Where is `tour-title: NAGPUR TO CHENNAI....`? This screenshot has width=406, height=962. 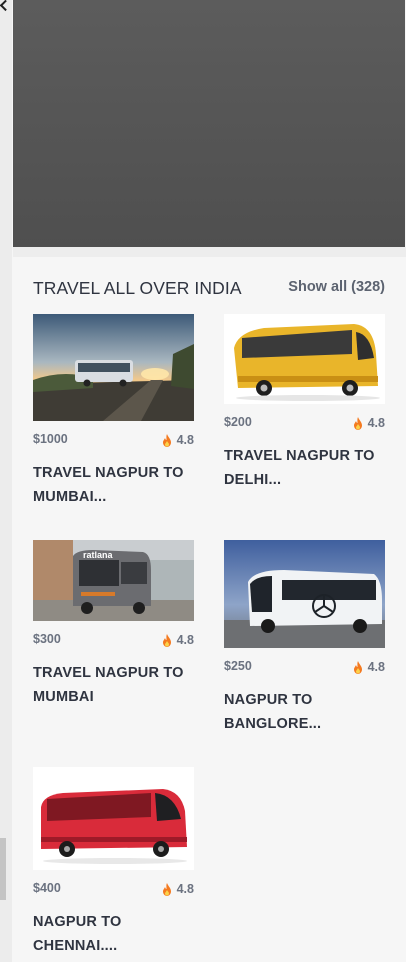
tour-title: NAGPUR TO CHENNAI.... is located at coordinates (113, 934).